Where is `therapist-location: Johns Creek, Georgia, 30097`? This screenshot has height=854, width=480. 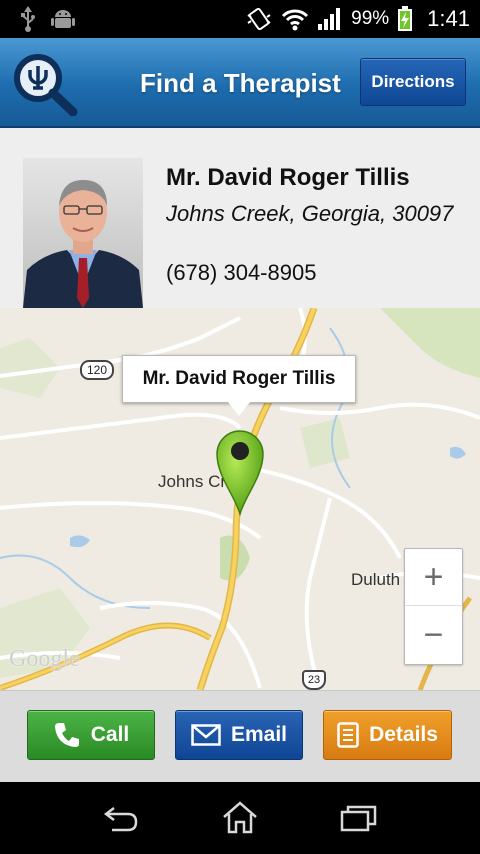 therapist-location: Johns Creek, Georgia, 30097 is located at coordinates (310, 213).